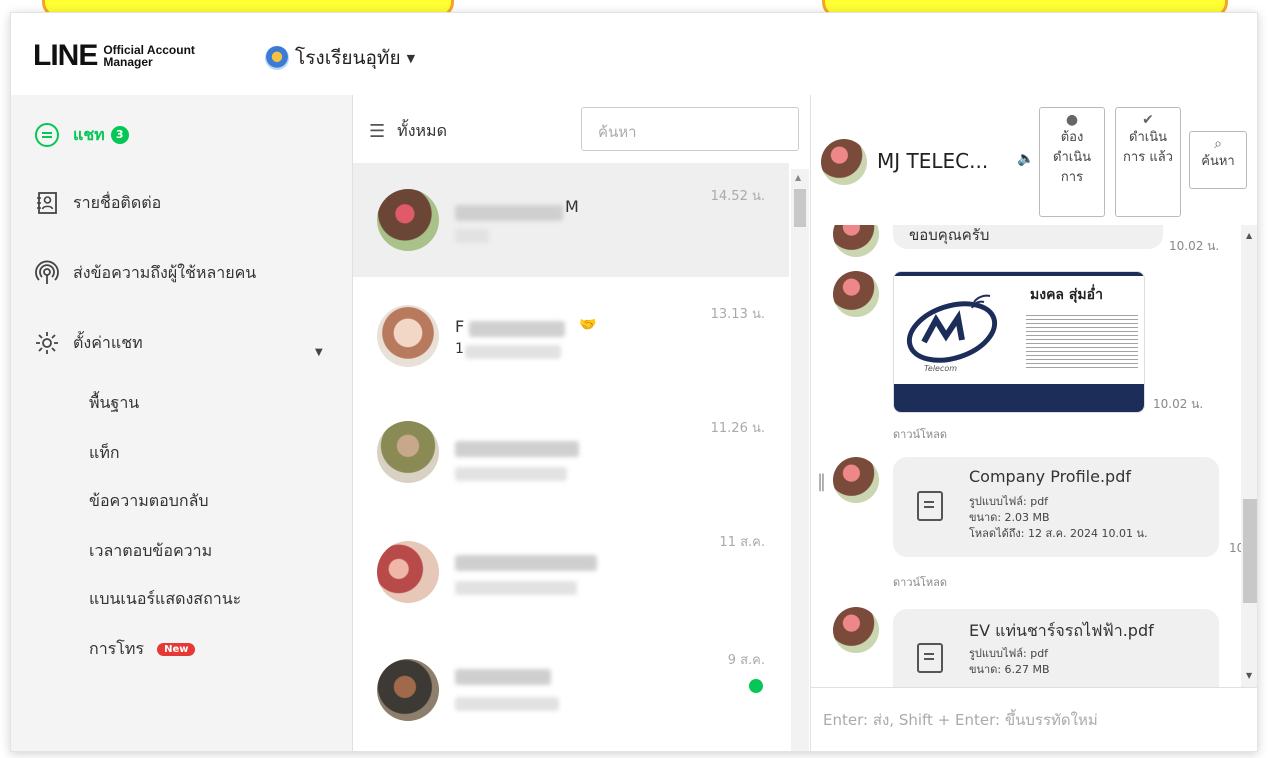 The width and height of the screenshot is (1273, 758). I want to click on logo-main-text: LINE, so click(65, 55).